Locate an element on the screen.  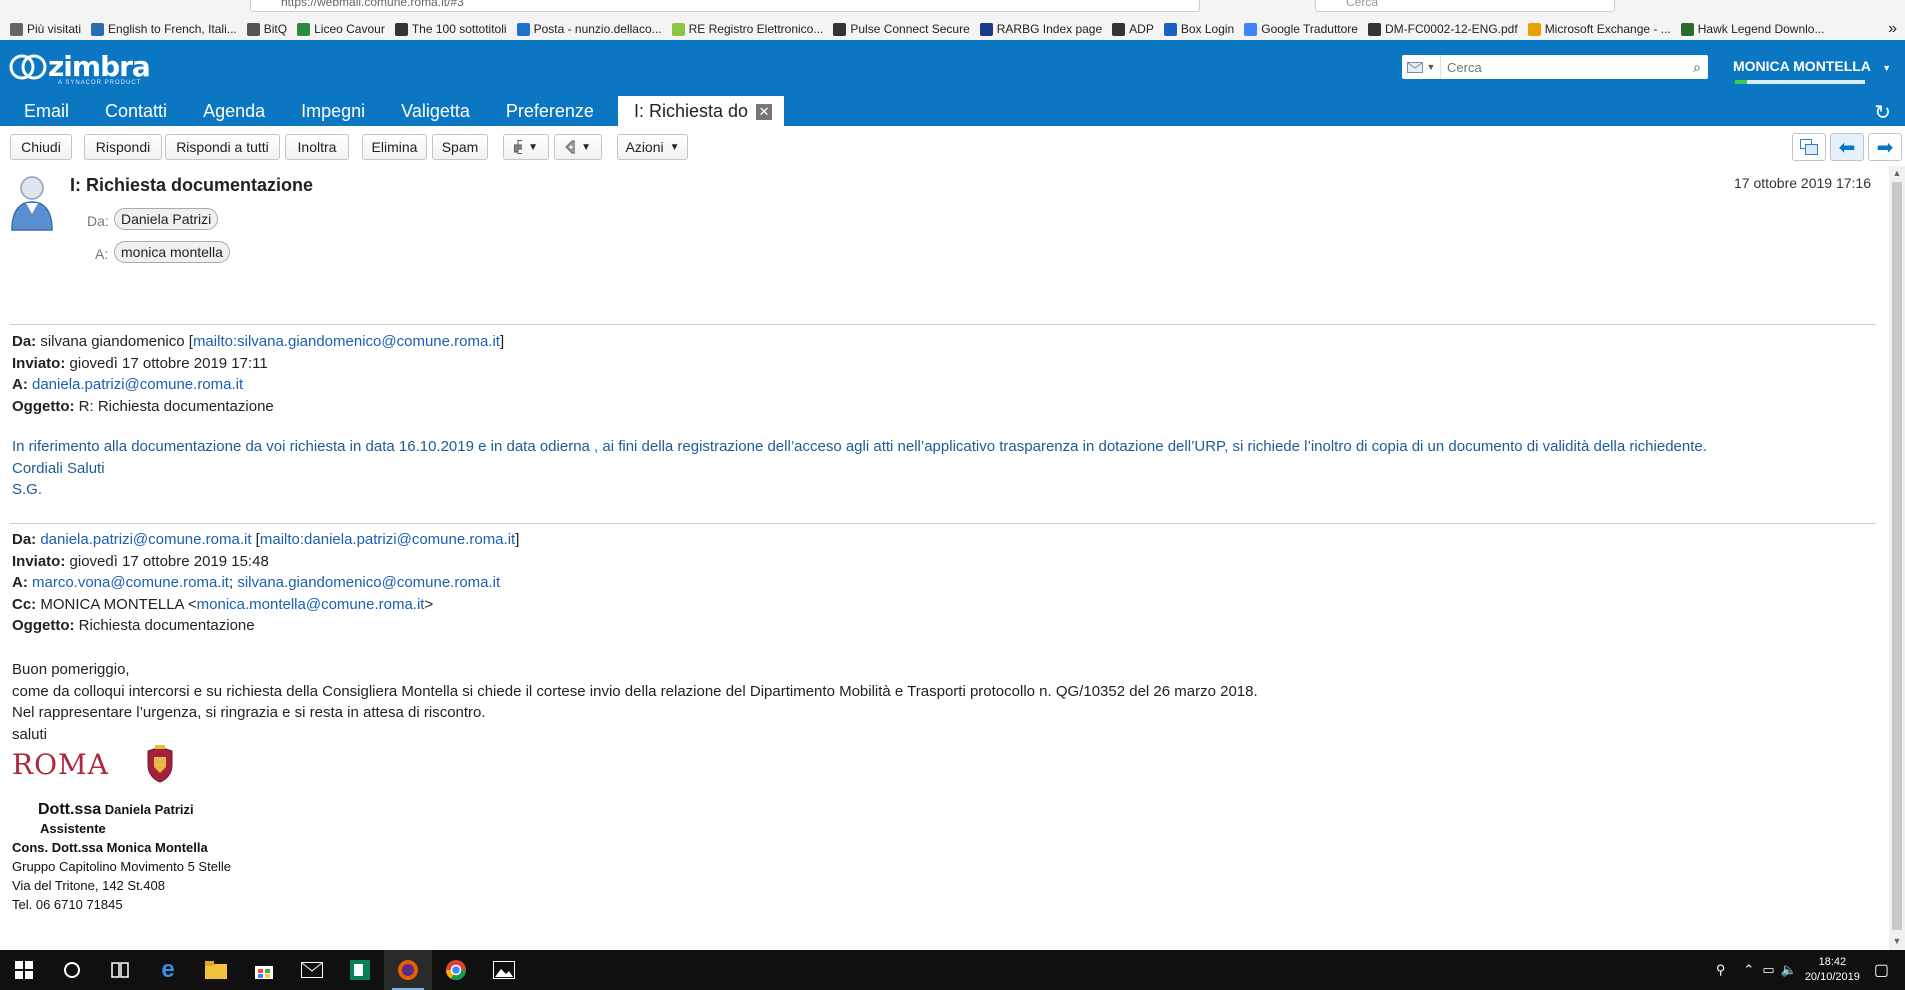
delete-button: Elimina is located at coordinates (394, 147).